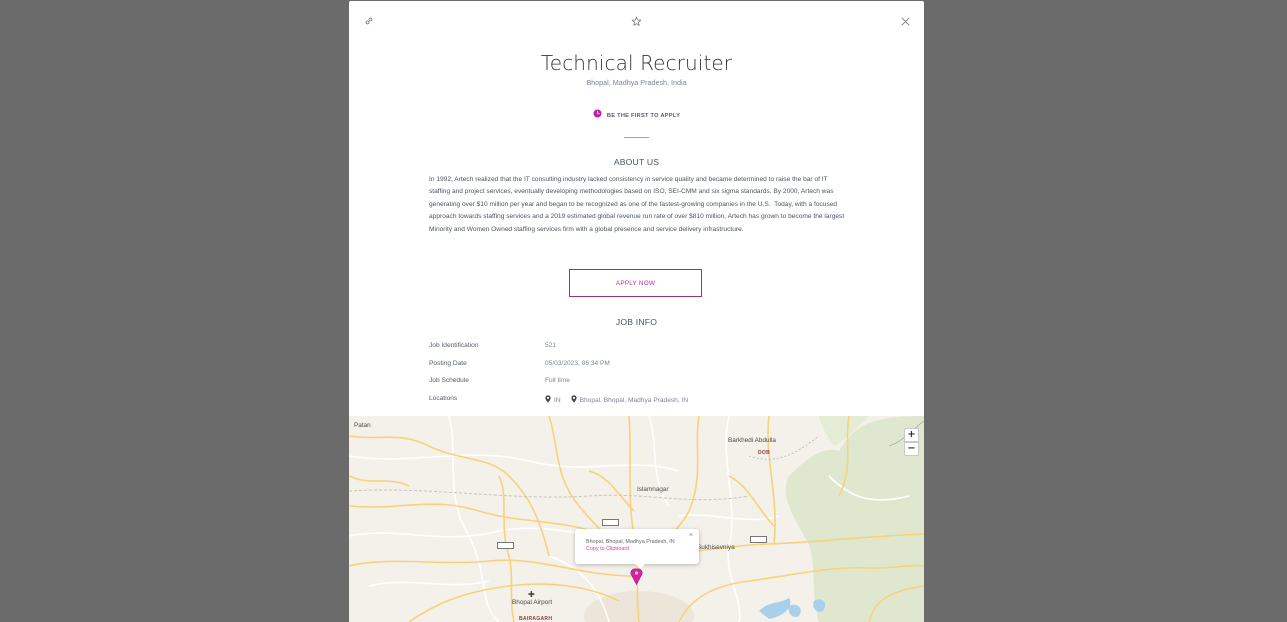  Describe the element at coordinates (653, 489) in the screenshot. I see `map-label-islamnagar: Islamnagar` at that location.